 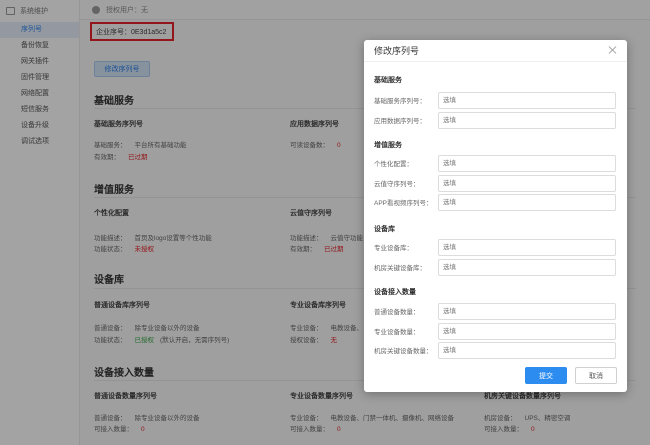 I want to click on field-row-pro-count: 专业设备数量：, so click(x=495, y=331).